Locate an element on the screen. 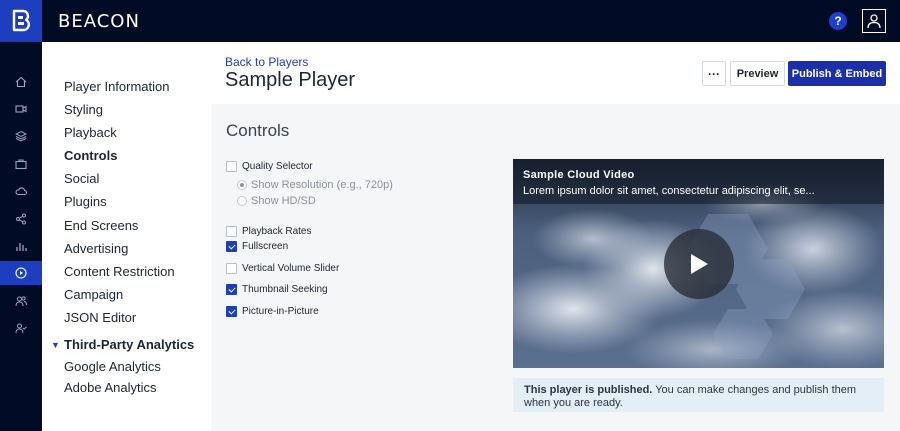  icon-rail is located at coordinates (21, 236).